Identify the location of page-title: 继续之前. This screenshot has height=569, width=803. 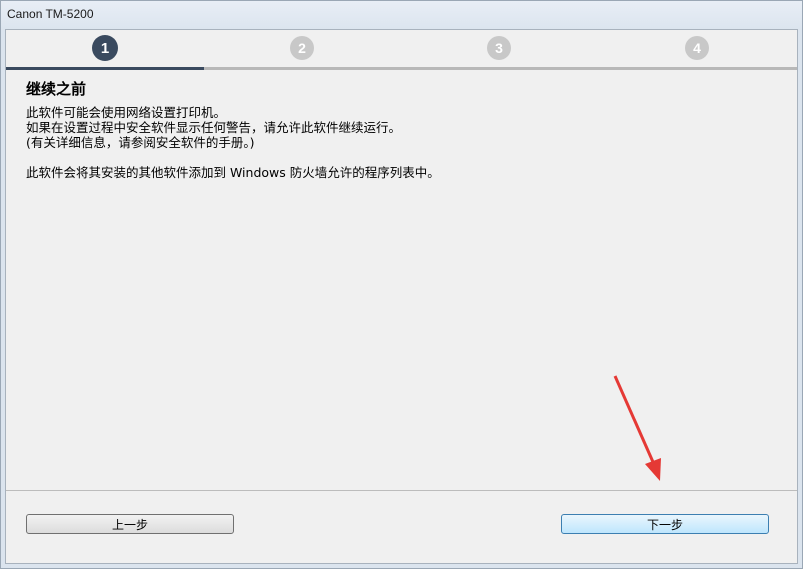
(56, 89).